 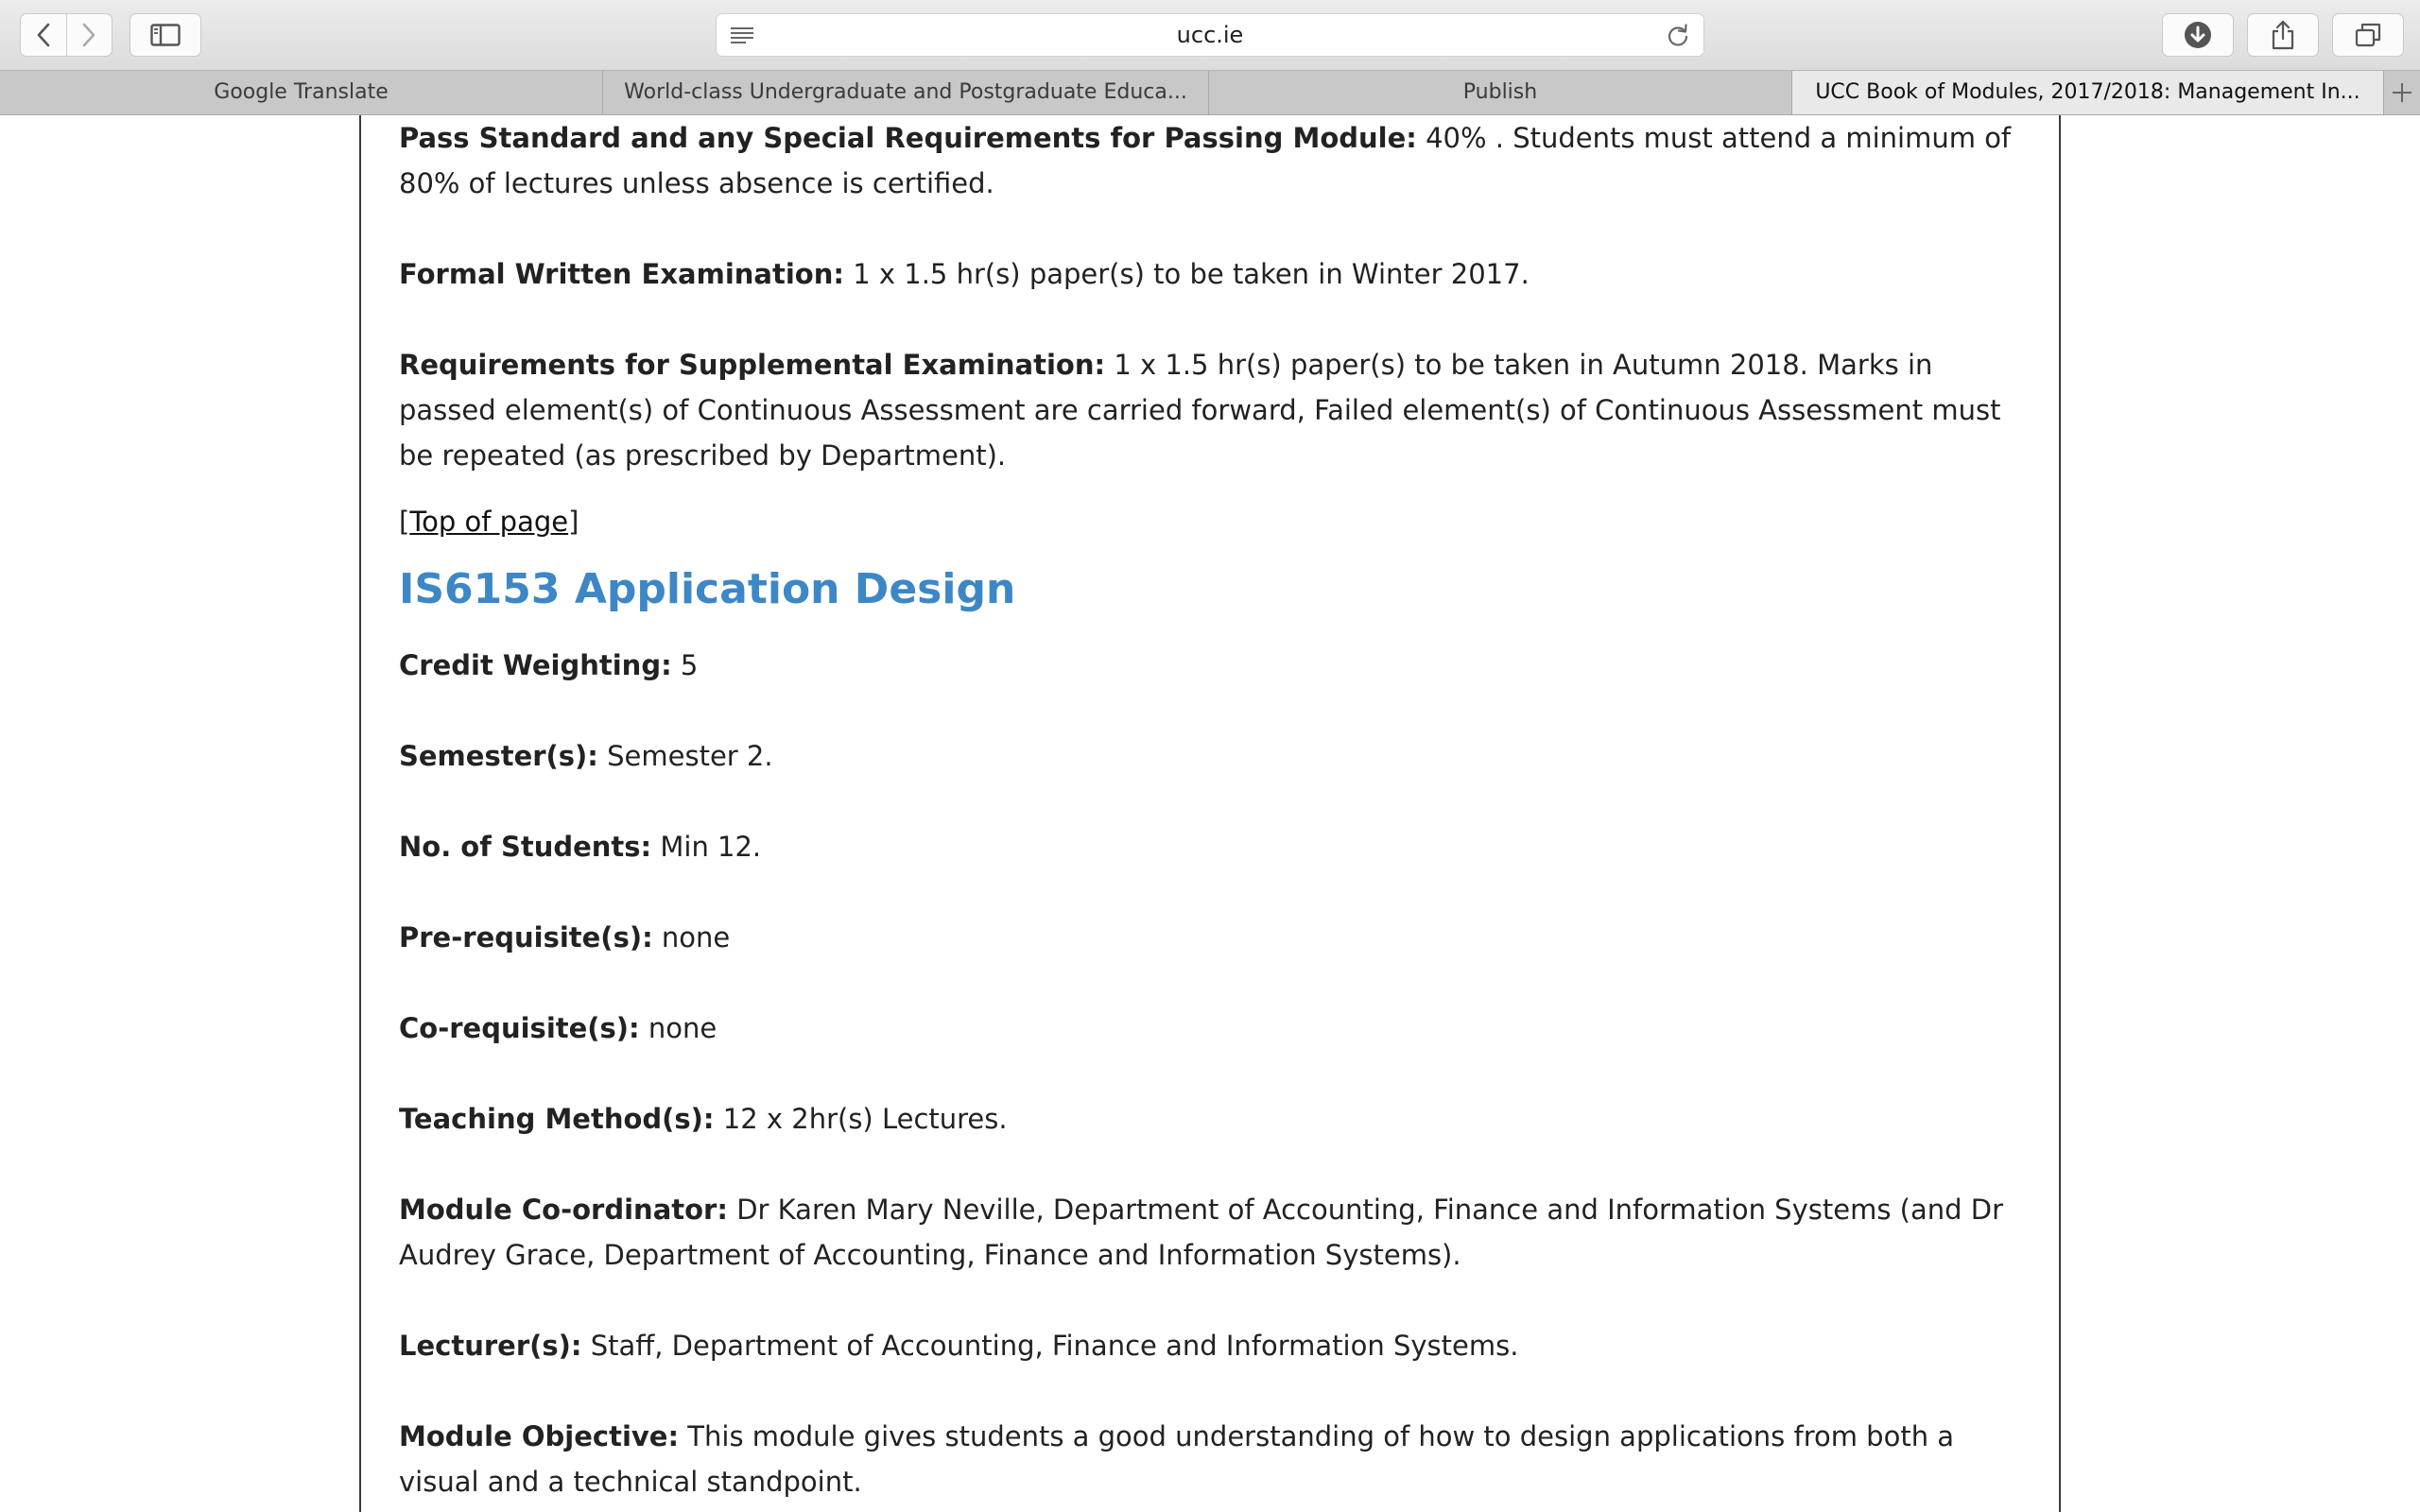 What do you see at coordinates (711, 847) in the screenshot?
I see `students-value: Min 12.` at bounding box center [711, 847].